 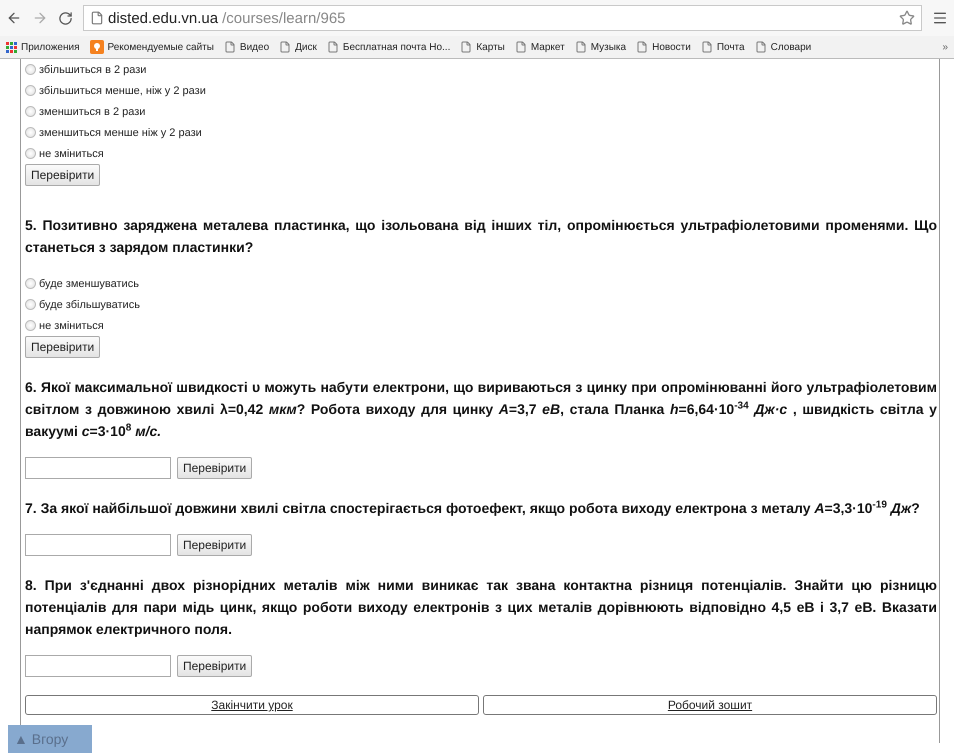 What do you see at coordinates (14, 18) in the screenshot?
I see `back-button` at bounding box center [14, 18].